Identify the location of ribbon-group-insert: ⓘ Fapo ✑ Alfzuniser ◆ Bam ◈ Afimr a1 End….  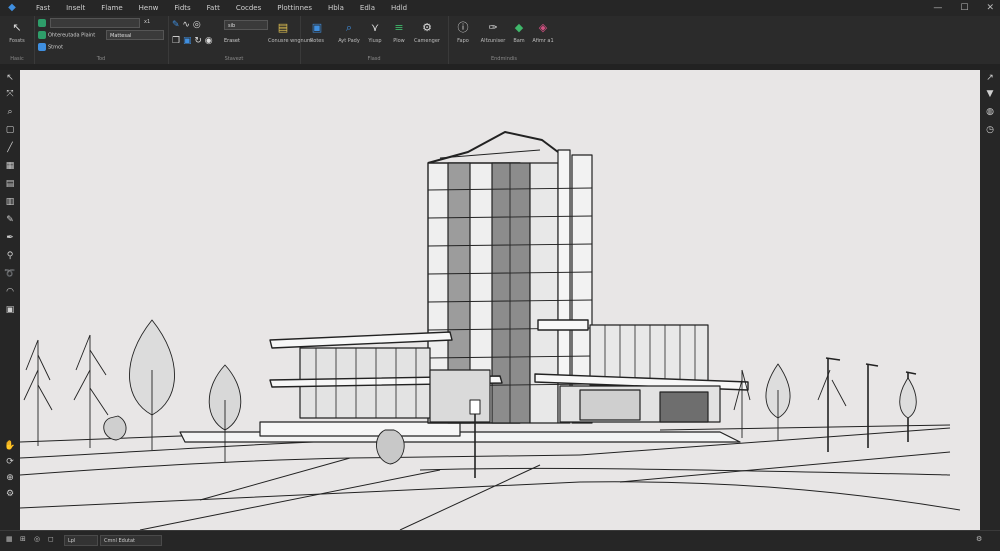
(504, 40).